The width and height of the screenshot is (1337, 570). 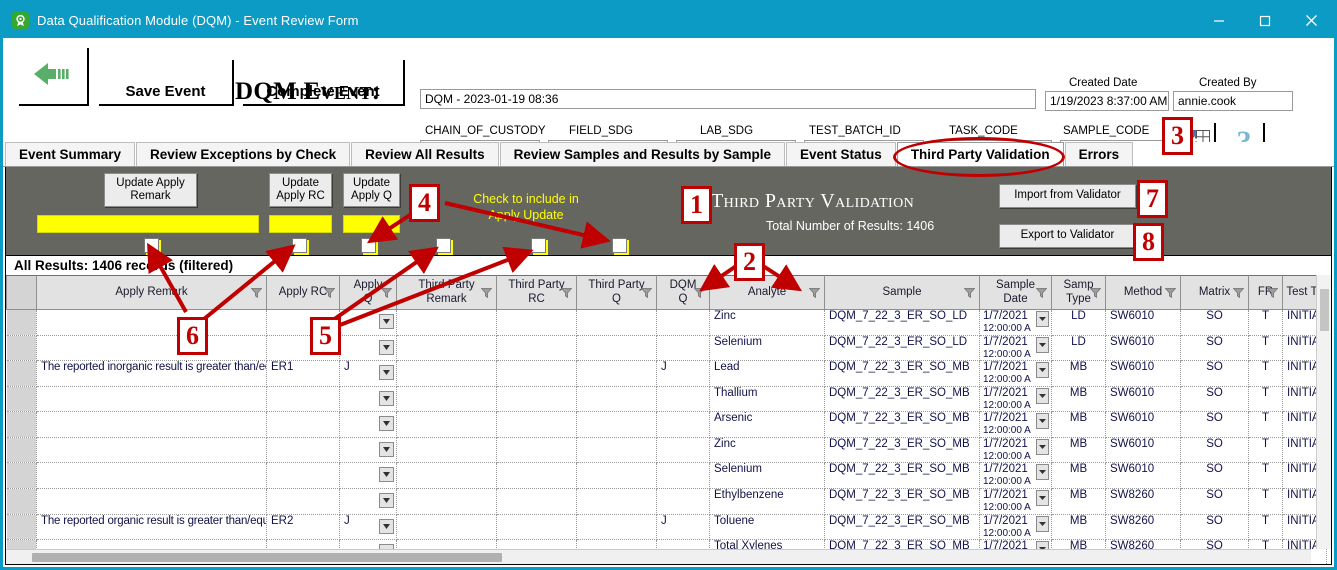 I want to click on column-header-third-party-remark: Third Party Remark, so click(x=446, y=292).